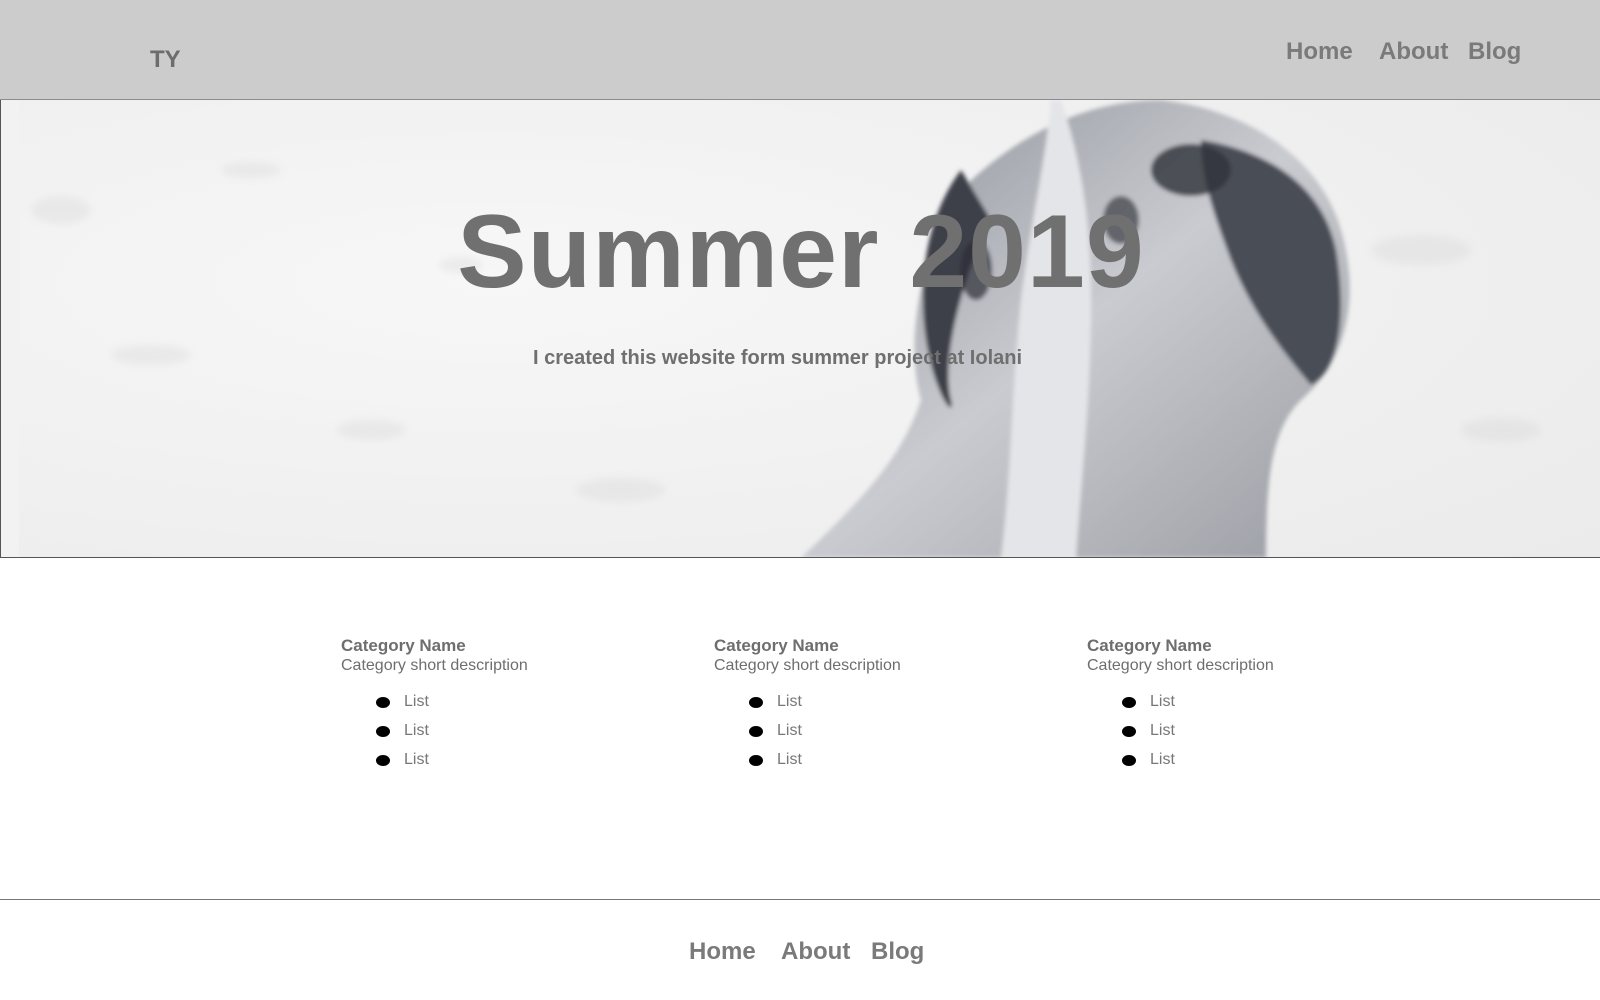 The height and width of the screenshot is (1000, 1600). I want to click on nav-home-link: Home, so click(1319, 52).